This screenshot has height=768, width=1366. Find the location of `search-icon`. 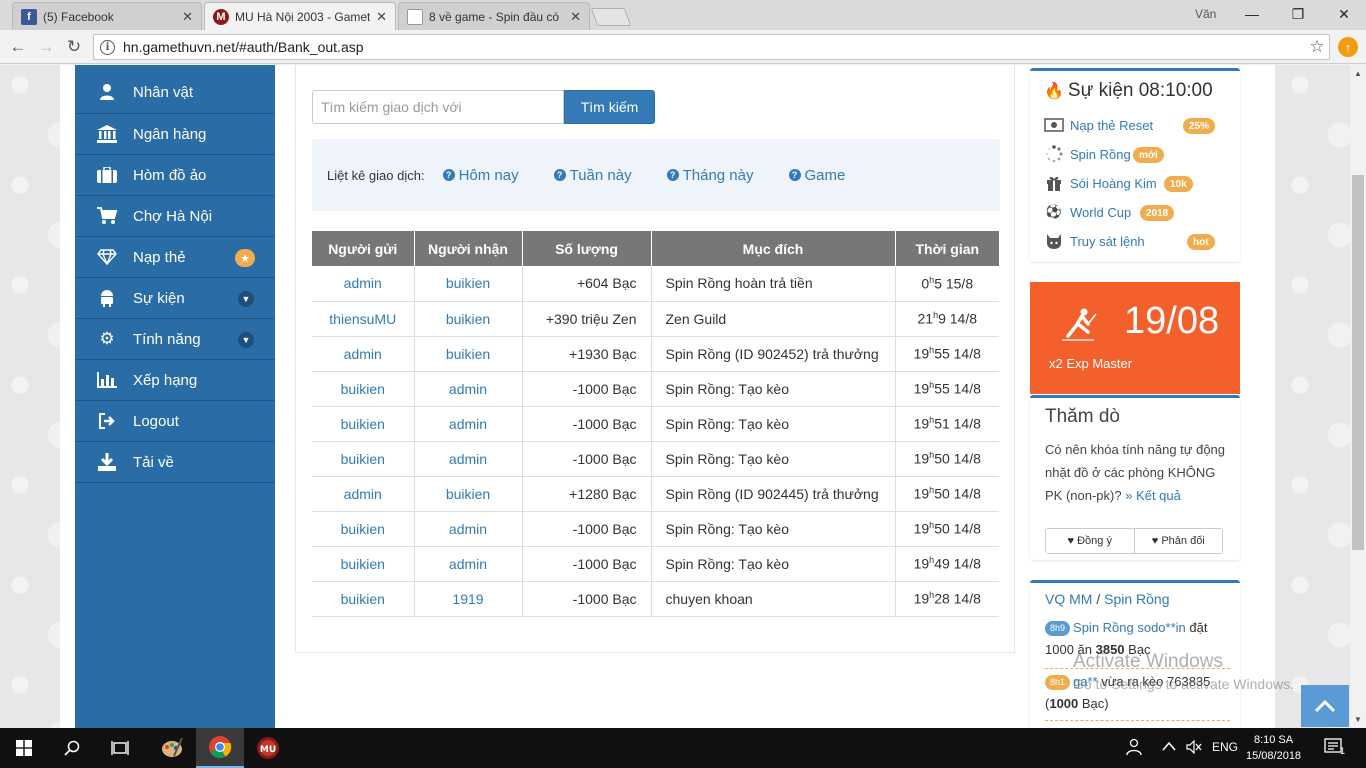

search-icon is located at coordinates (72, 748).